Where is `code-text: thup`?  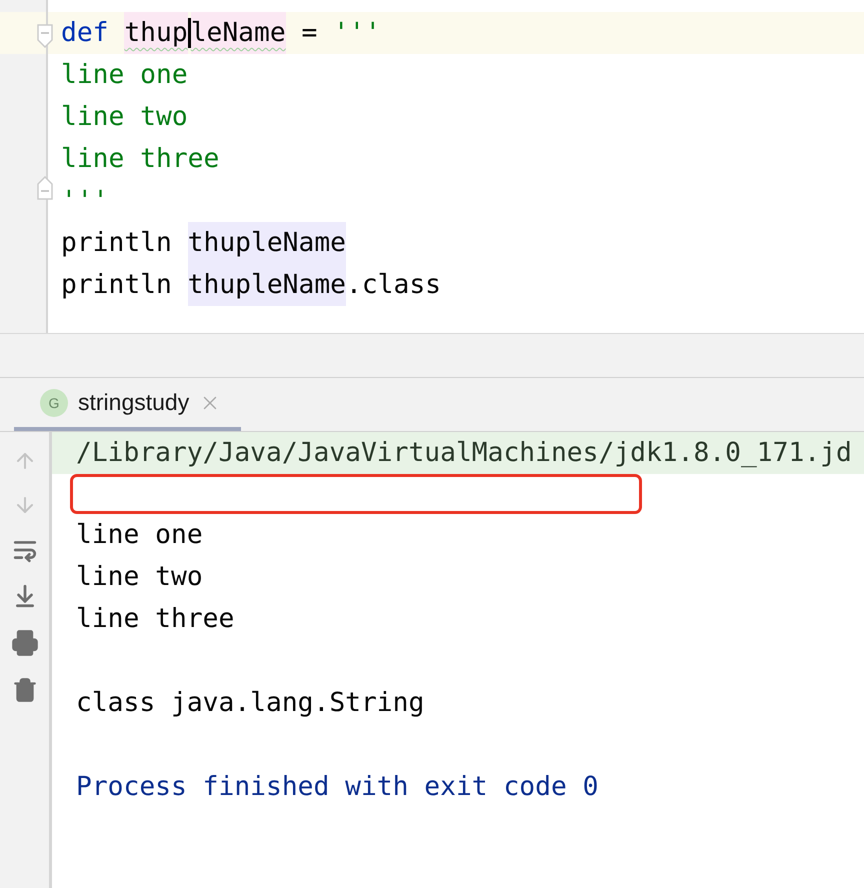
code-text: thup is located at coordinates (156, 33).